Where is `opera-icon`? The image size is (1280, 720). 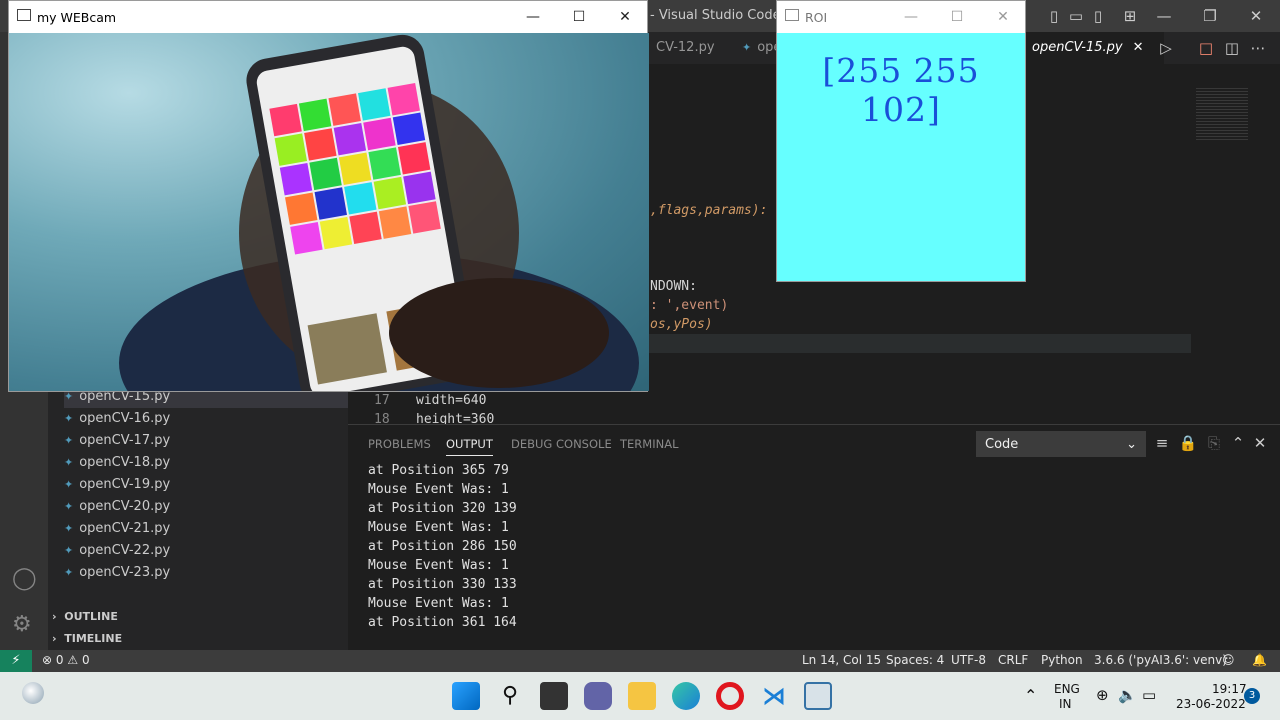 opera-icon is located at coordinates (730, 696).